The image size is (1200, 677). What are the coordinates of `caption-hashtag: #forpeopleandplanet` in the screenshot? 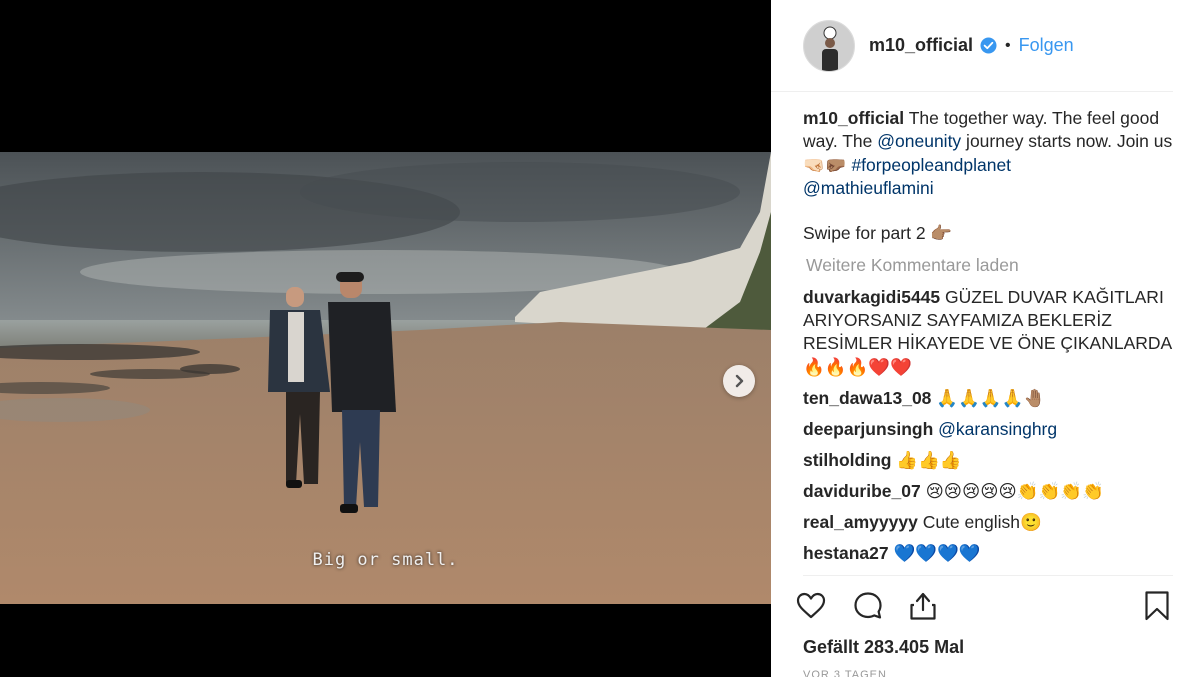 It's located at (931, 165).